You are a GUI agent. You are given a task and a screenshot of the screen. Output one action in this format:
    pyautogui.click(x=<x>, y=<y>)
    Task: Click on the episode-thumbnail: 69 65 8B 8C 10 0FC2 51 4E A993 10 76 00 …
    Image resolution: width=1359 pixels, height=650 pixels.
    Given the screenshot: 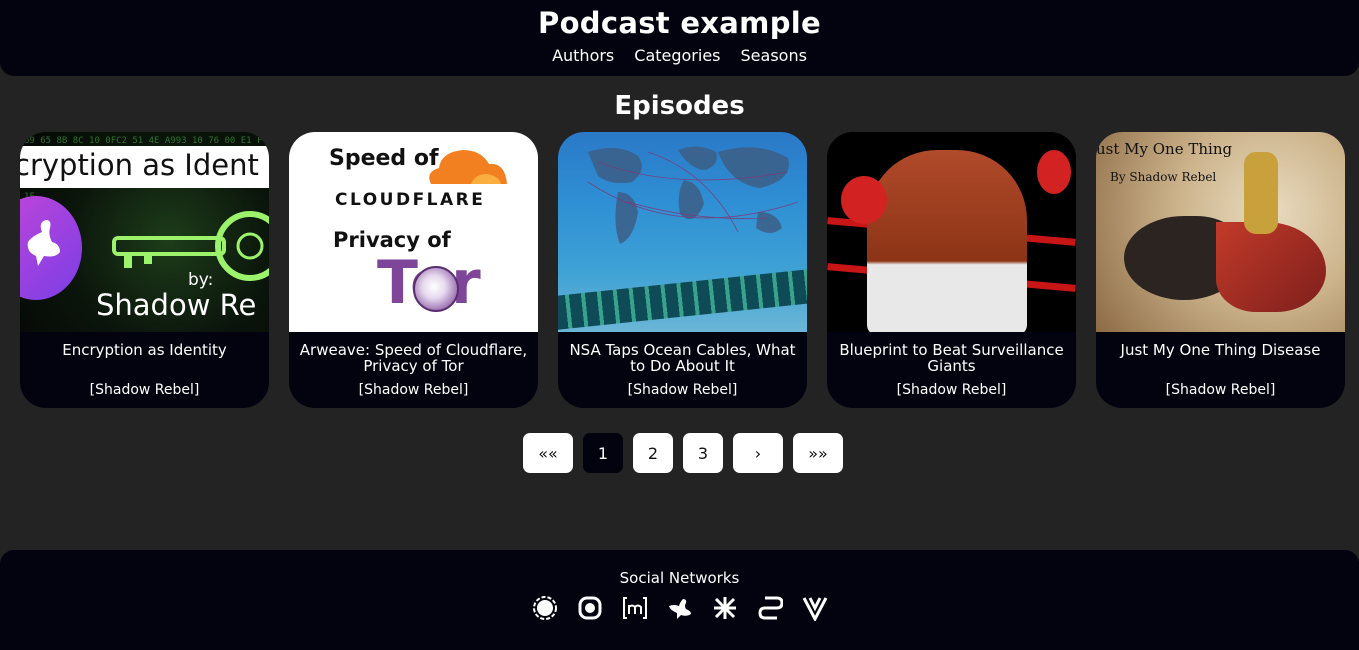 What is the action you would take?
    pyautogui.click(x=144, y=232)
    